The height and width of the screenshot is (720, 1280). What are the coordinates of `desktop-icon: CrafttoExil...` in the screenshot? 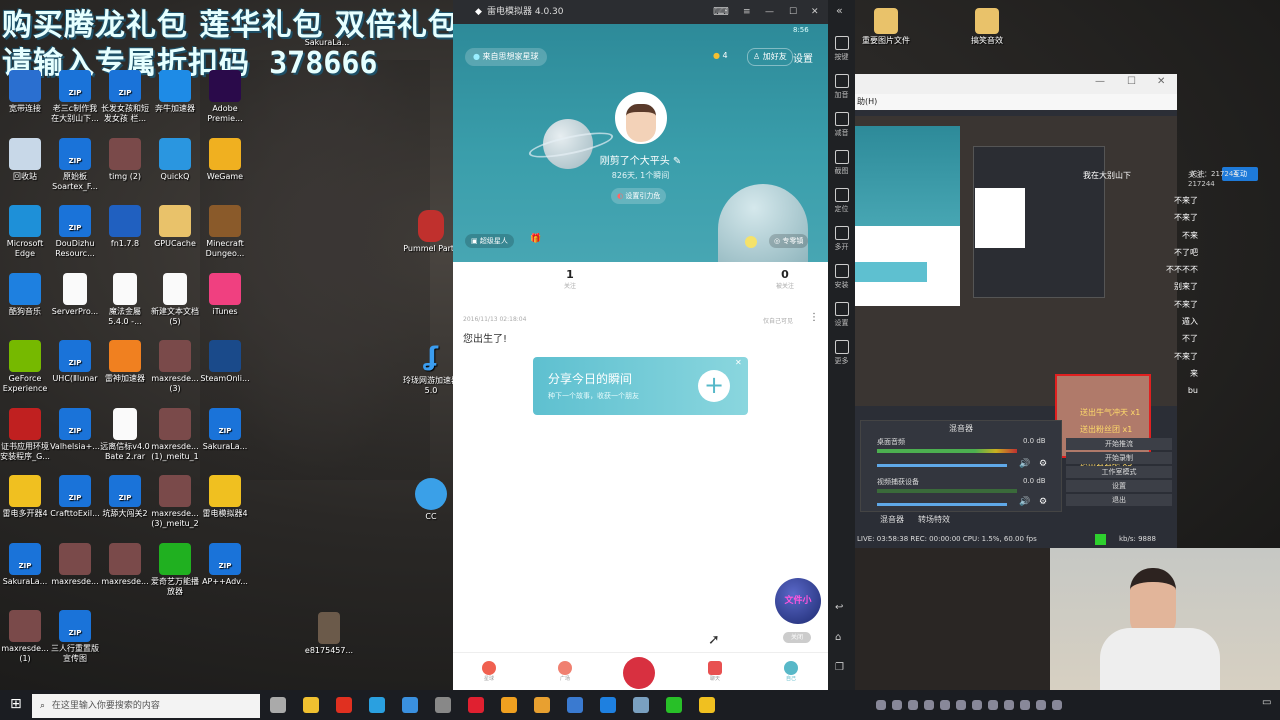 It's located at (75, 497).